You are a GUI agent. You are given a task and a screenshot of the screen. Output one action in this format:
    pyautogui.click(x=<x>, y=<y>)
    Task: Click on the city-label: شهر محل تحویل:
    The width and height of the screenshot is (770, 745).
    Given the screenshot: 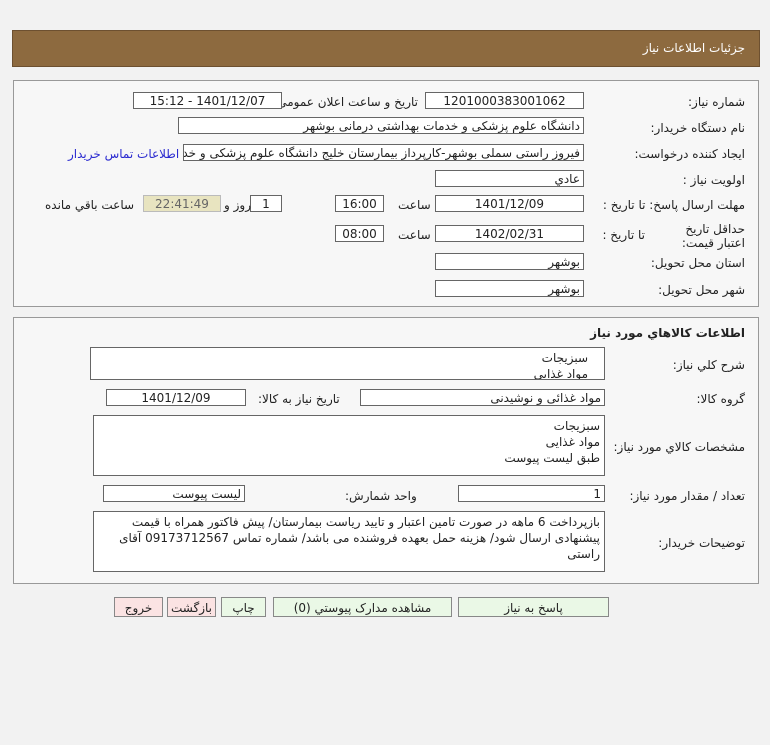 What is the action you would take?
    pyautogui.click(x=701, y=290)
    